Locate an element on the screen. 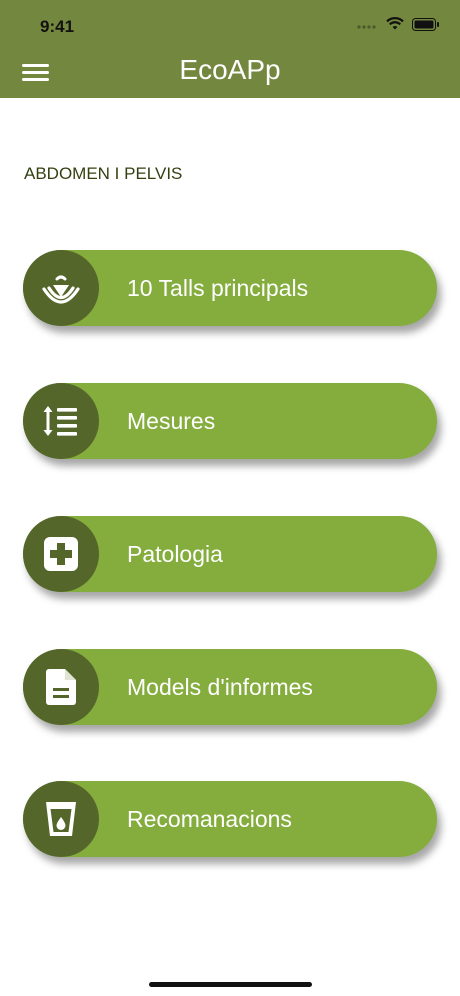 This screenshot has width=460, height=996. menu-button-label: Mesures is located at coordinates (171, 421).